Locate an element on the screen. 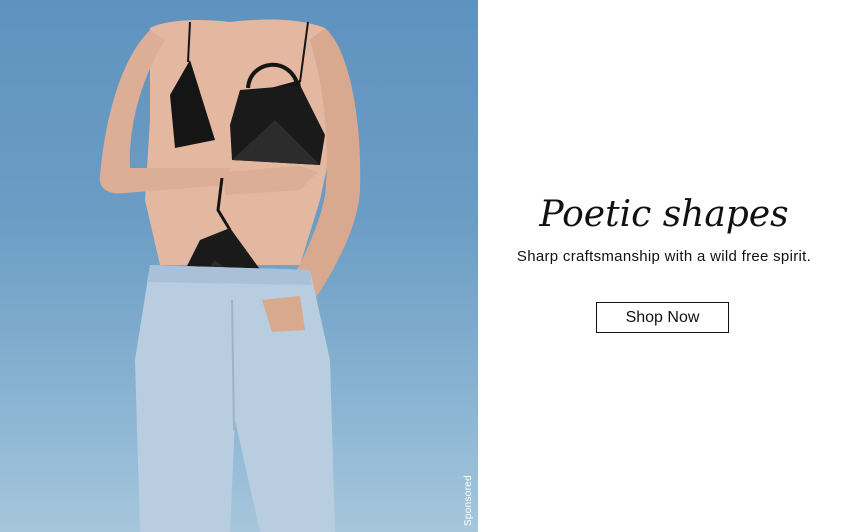 The width and height of the screenshot is (850, 532). shop-now-button: Shop Now is located at coordinates (662, 317).